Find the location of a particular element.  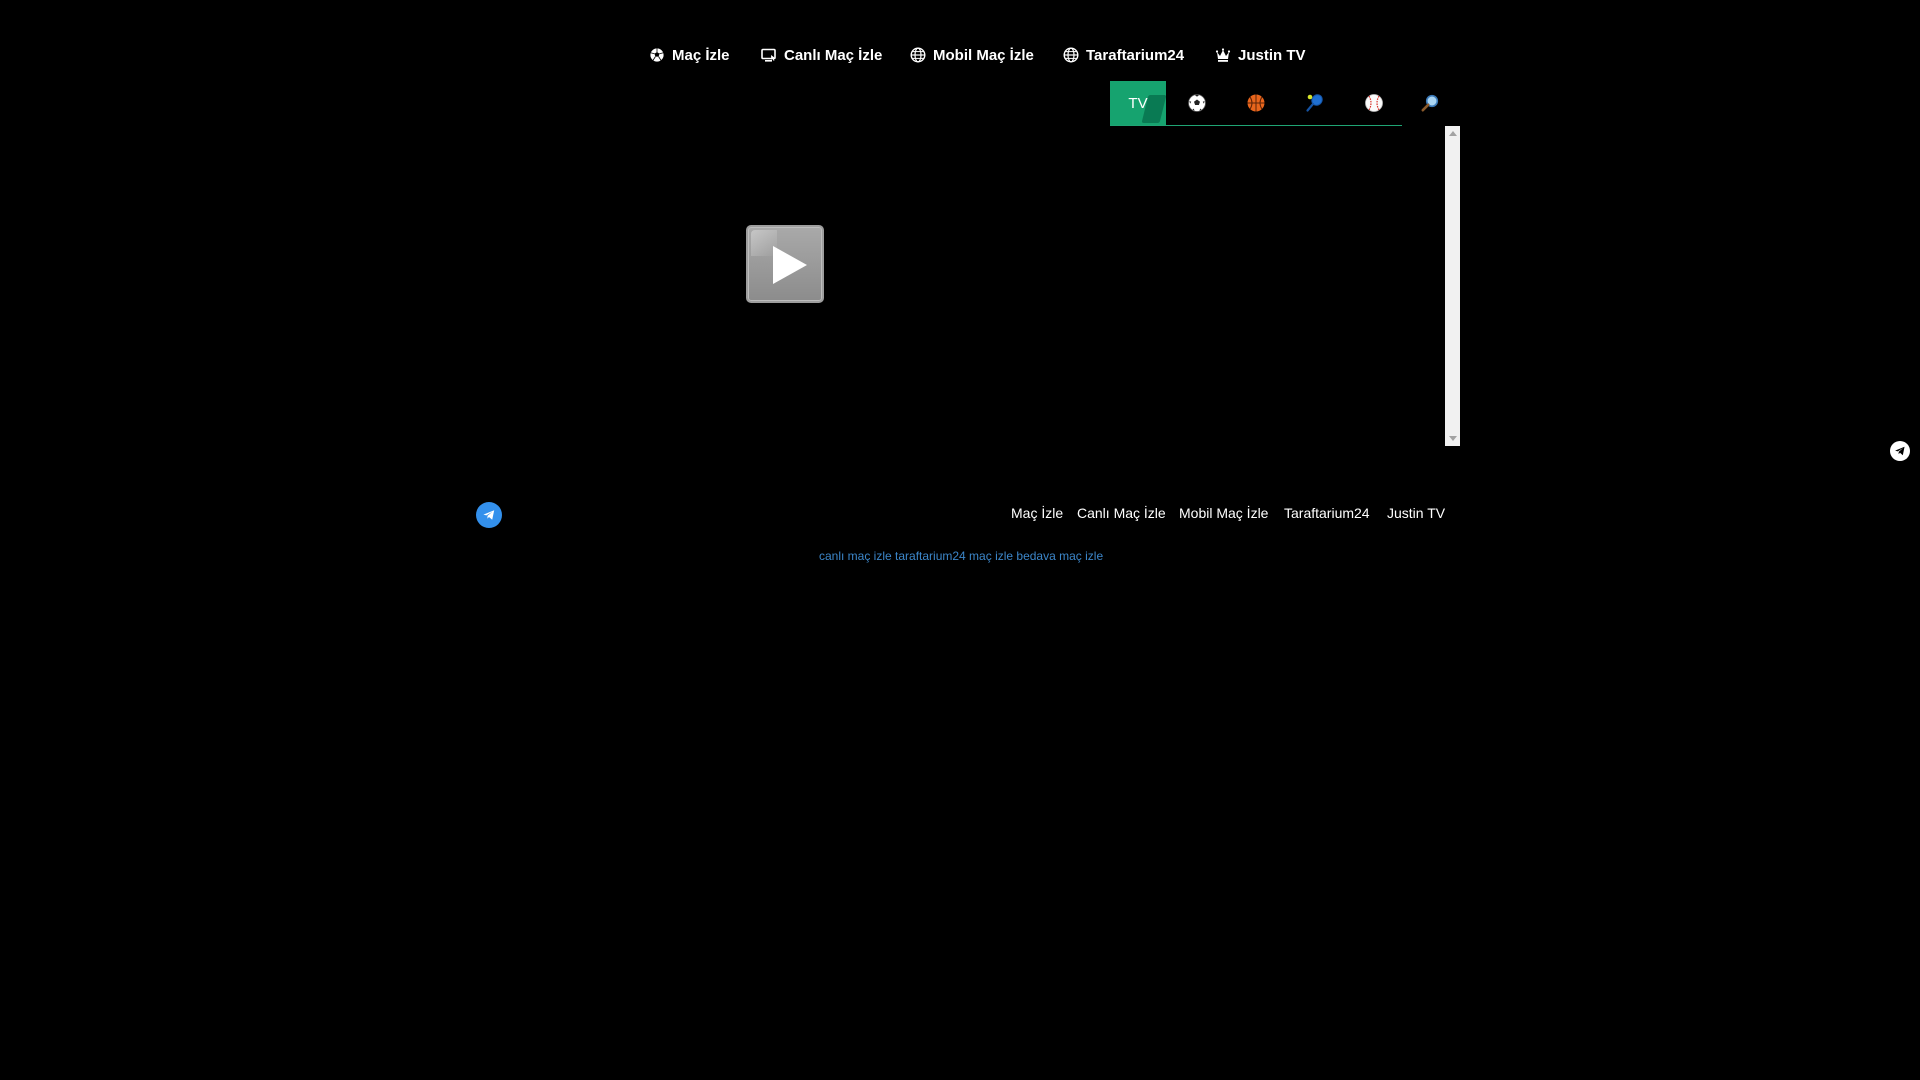

scroll-down-arrow-icon is located at coordinates (1453, 438).